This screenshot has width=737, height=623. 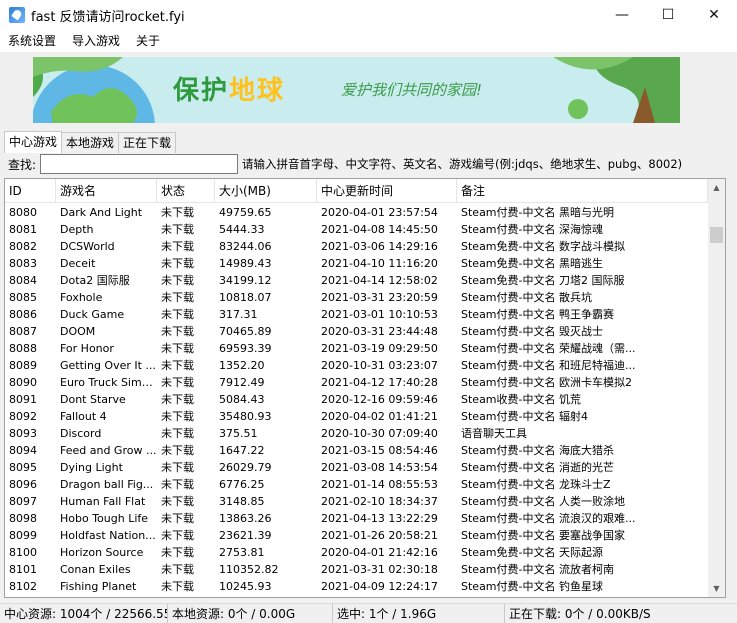 What do you see at coordinates (245, 331) in the screenshot?
I see `cell-size: 70465.89` at bounding box center [245, 331].